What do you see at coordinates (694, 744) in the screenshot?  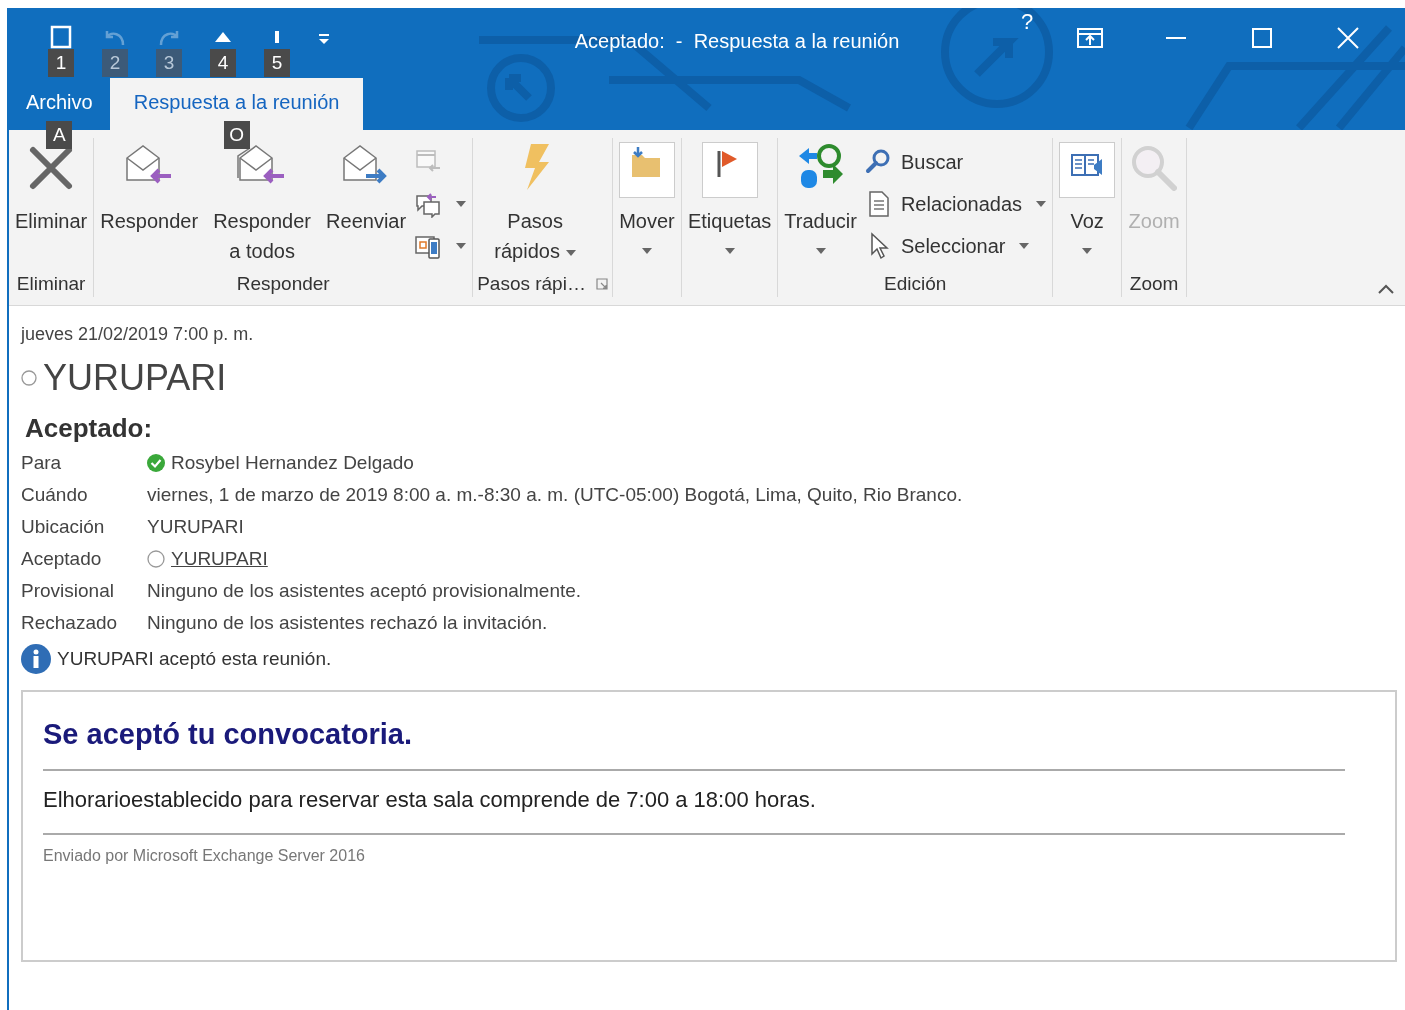 I see `body-heading: Se aceptó tu convocatoria.` at bounding box center [694, 744].